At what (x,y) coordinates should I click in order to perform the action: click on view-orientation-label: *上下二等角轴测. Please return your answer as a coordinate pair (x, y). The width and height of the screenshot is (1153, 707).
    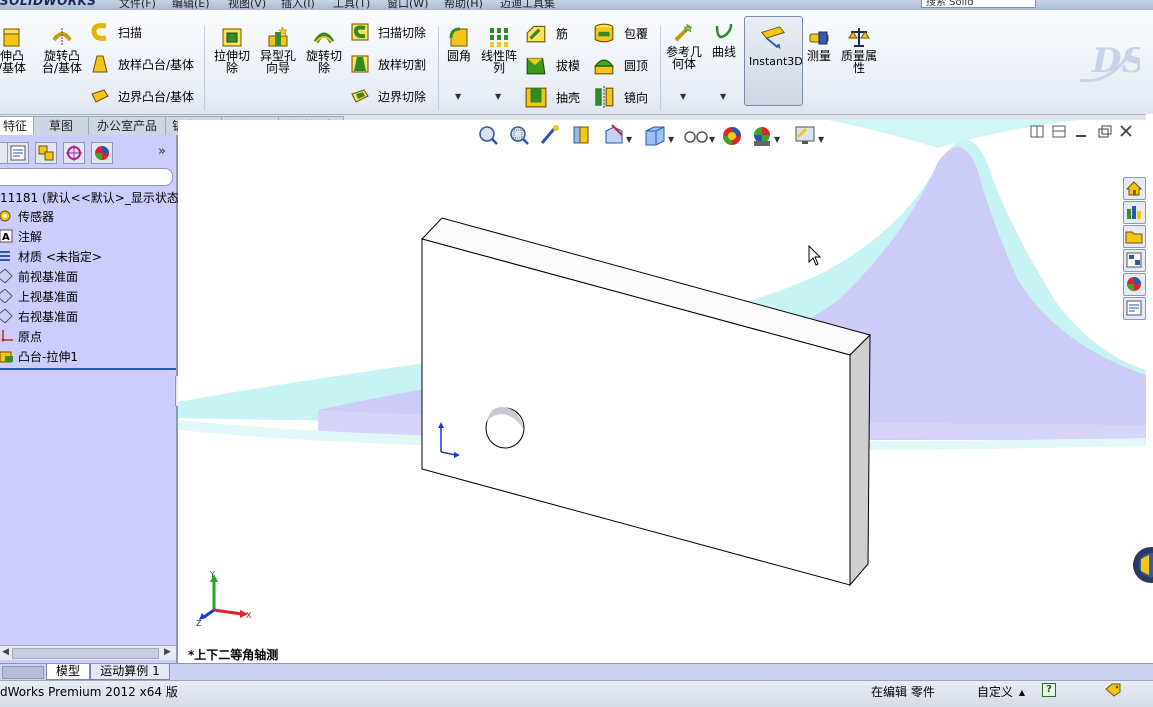
    Looking at the image, I should click on (233, 655).